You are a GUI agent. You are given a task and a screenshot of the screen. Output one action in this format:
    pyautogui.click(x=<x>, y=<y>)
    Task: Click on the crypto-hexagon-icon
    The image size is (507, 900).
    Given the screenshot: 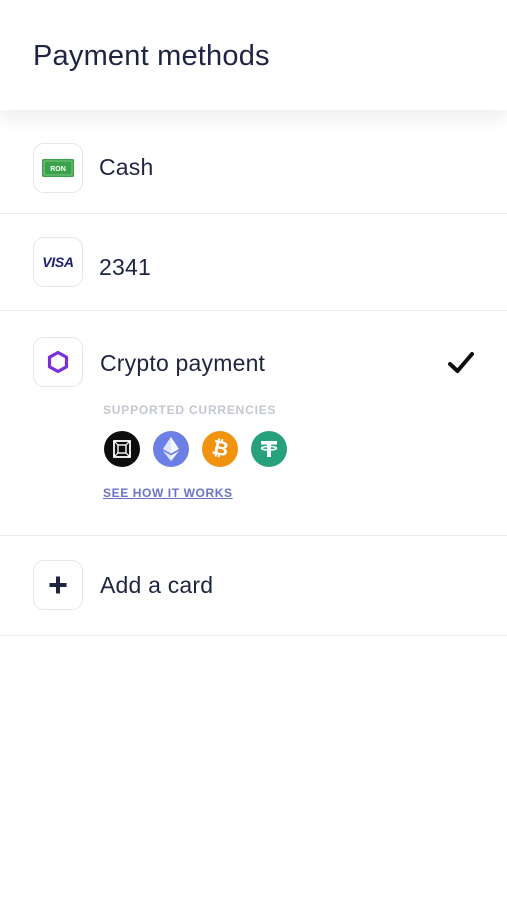 What is the action you would take?
    pyautogui.click(x=58, y=362)
    